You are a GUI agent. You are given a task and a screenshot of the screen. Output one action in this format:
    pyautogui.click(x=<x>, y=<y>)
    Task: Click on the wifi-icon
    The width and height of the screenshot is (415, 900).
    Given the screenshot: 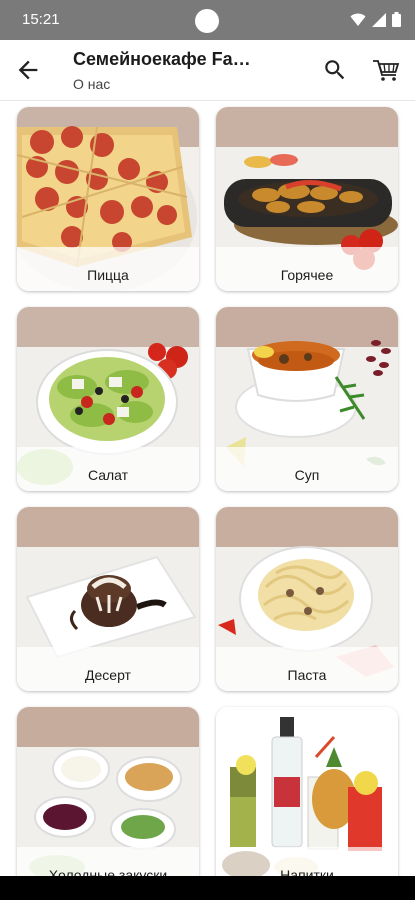 What is the action you would take?
    pyautogui.click(x=358, y=19)
    